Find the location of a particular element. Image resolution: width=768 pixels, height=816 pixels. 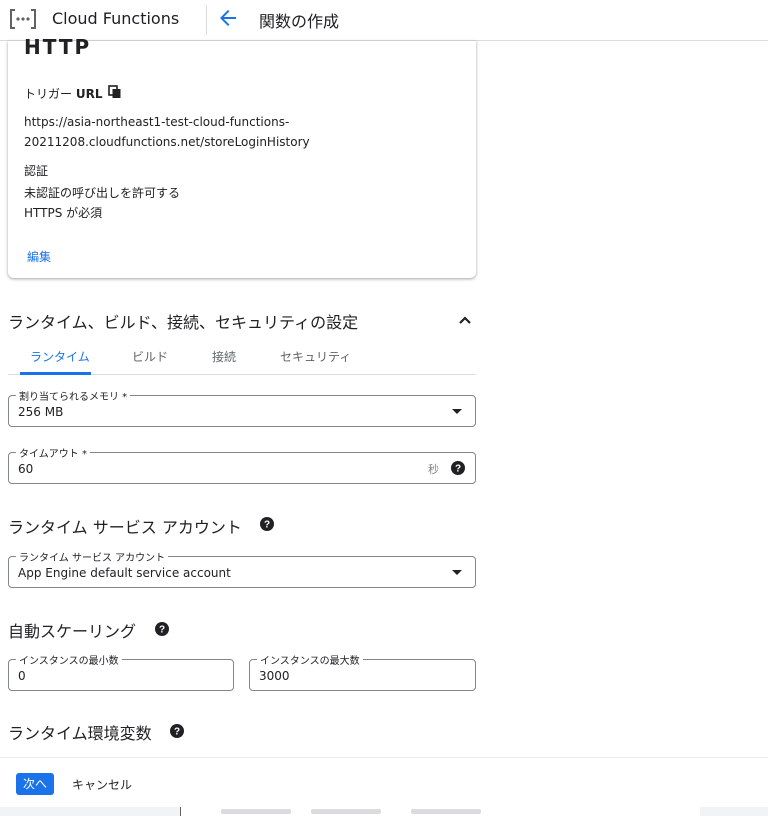

timeout-input: タイムアウト * 60 秒 ? is located at coordinates (242, 464).